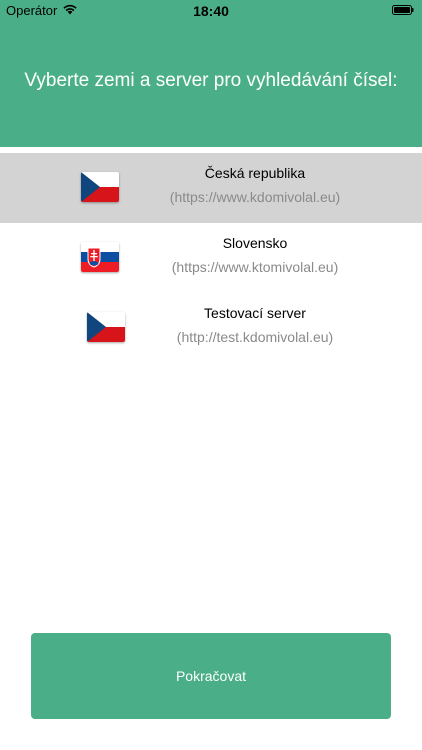 The width and height of the screenshot is (422, 750). I want to click on status-time: 18:40, so click(211, 11).